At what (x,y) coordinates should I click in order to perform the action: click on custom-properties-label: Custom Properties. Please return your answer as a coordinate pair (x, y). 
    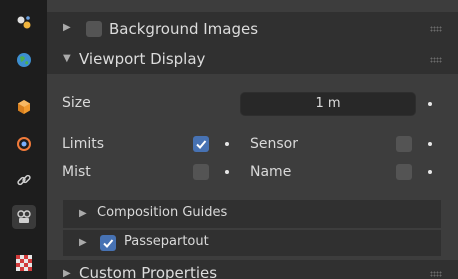
    Looking at the image, I should click on (148, 271).